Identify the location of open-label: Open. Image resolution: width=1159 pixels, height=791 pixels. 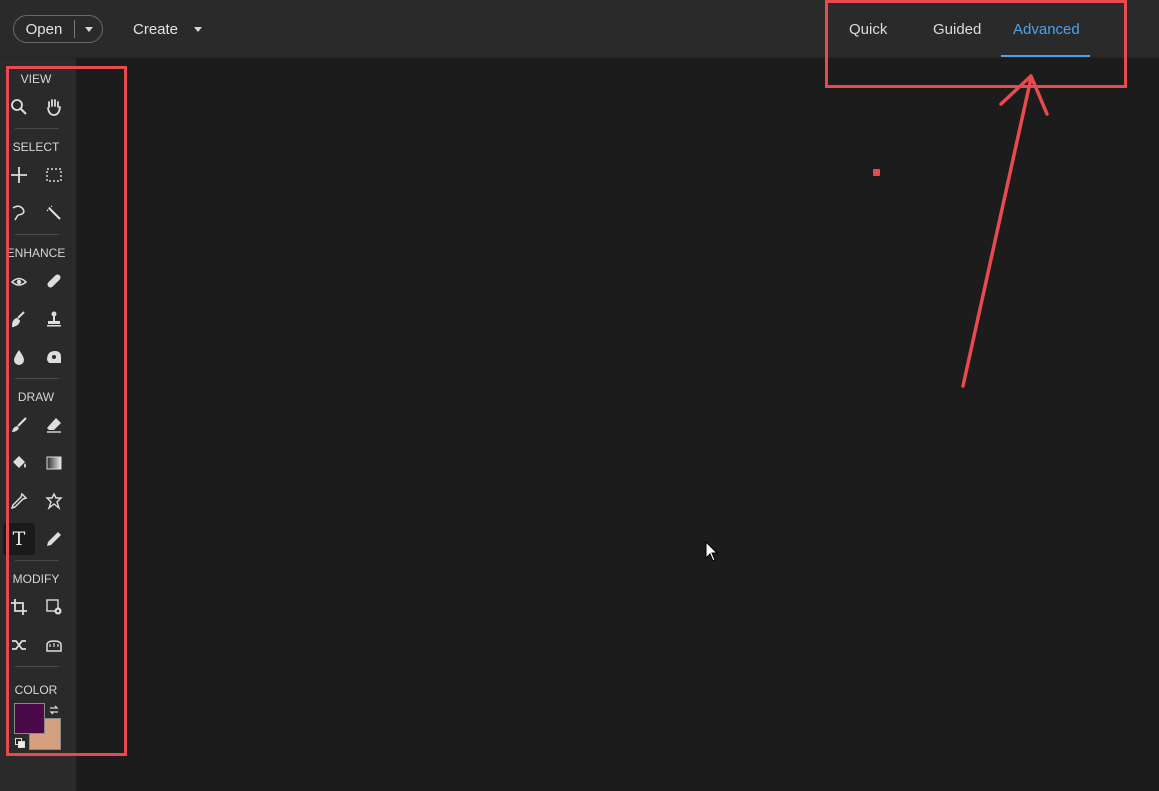
(44, 29).